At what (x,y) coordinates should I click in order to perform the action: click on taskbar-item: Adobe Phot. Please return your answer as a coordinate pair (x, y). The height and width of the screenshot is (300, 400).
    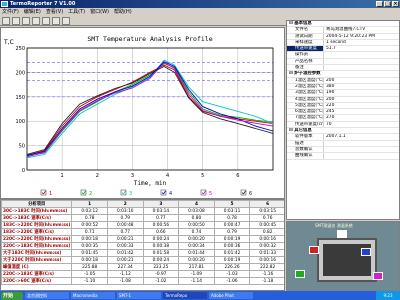
    Looking at the image, I should click on (231, 295).